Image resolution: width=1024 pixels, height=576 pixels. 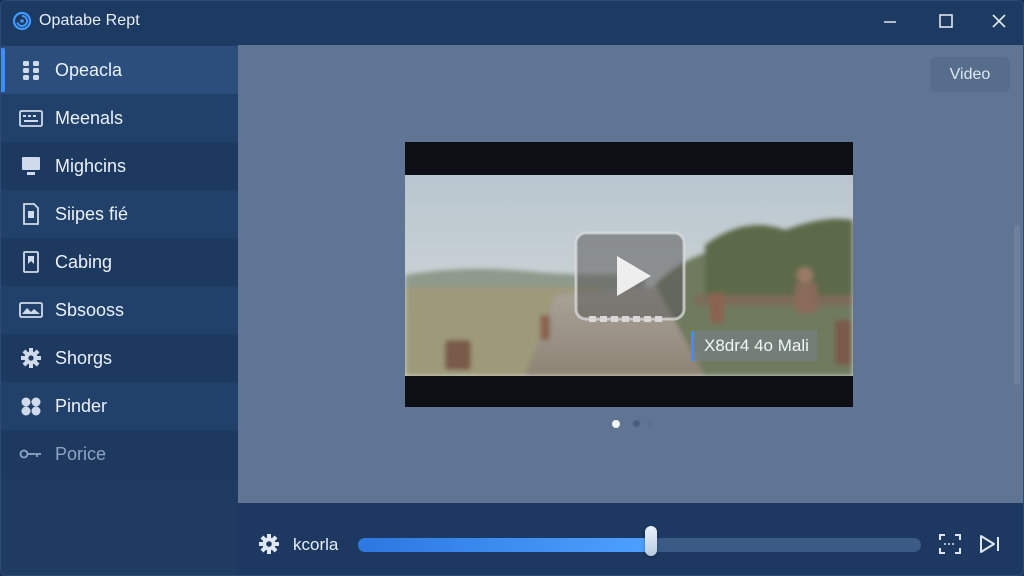 I want to click on sidebar-item-siipes-fie: Siipes fié, so click(x=119, y=214).